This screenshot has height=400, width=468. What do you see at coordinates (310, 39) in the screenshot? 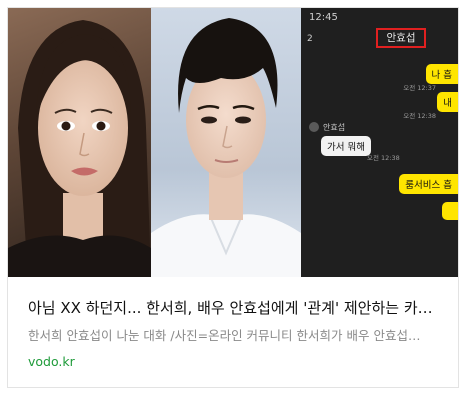
I see `chat-unread-count: 2` at bounding box center [310, 39].